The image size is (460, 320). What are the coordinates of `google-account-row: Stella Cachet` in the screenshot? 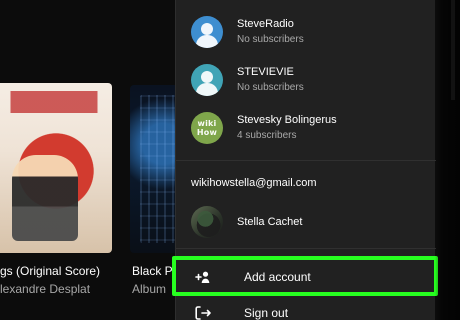 It's located at (306, 222).